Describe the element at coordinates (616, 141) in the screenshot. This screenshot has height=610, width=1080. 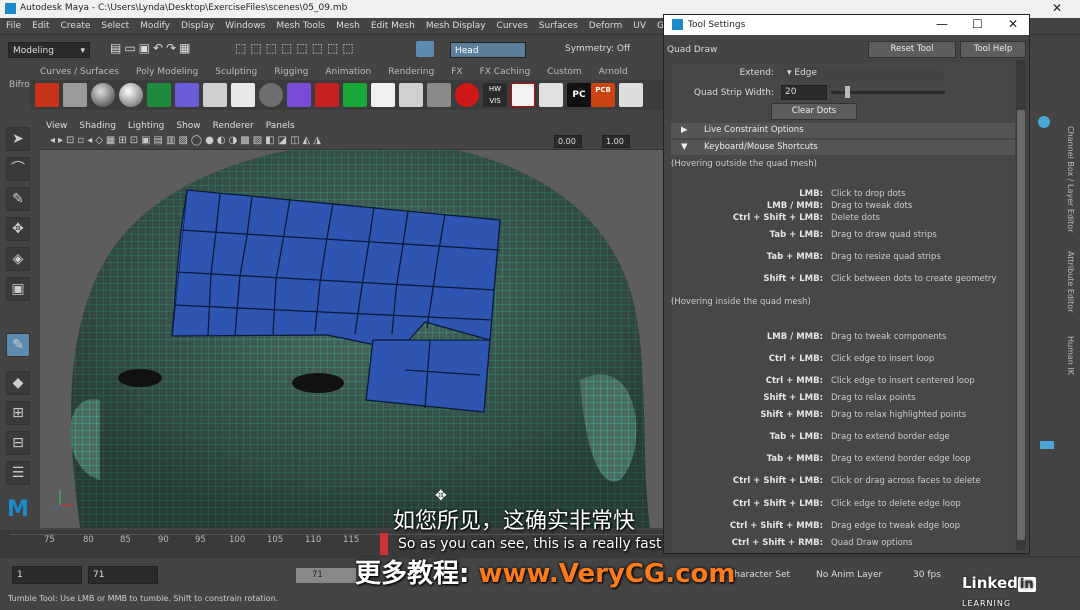
I see `gamma-field: 1.00` at that location.